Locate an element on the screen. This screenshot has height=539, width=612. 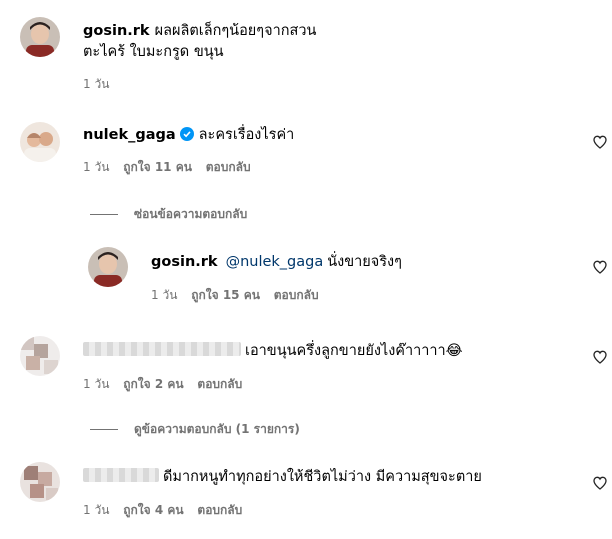
comment-text: นั่งขายจริงๆ is located at coordinates (364, 262).